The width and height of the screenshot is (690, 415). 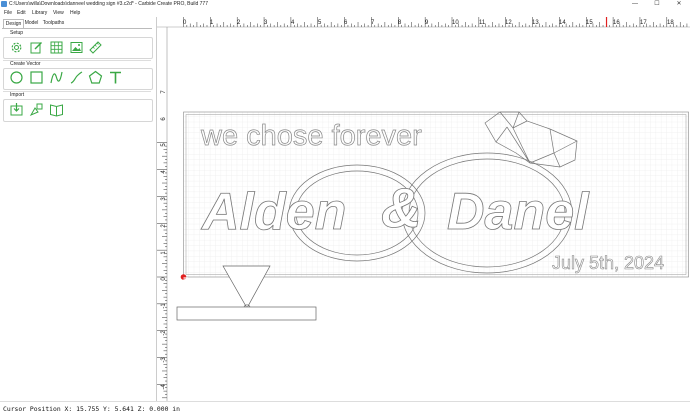 What do you see at coordinates (36, 109) in the screenshot?
I see `component-icon` at bounding box center [36, 109].